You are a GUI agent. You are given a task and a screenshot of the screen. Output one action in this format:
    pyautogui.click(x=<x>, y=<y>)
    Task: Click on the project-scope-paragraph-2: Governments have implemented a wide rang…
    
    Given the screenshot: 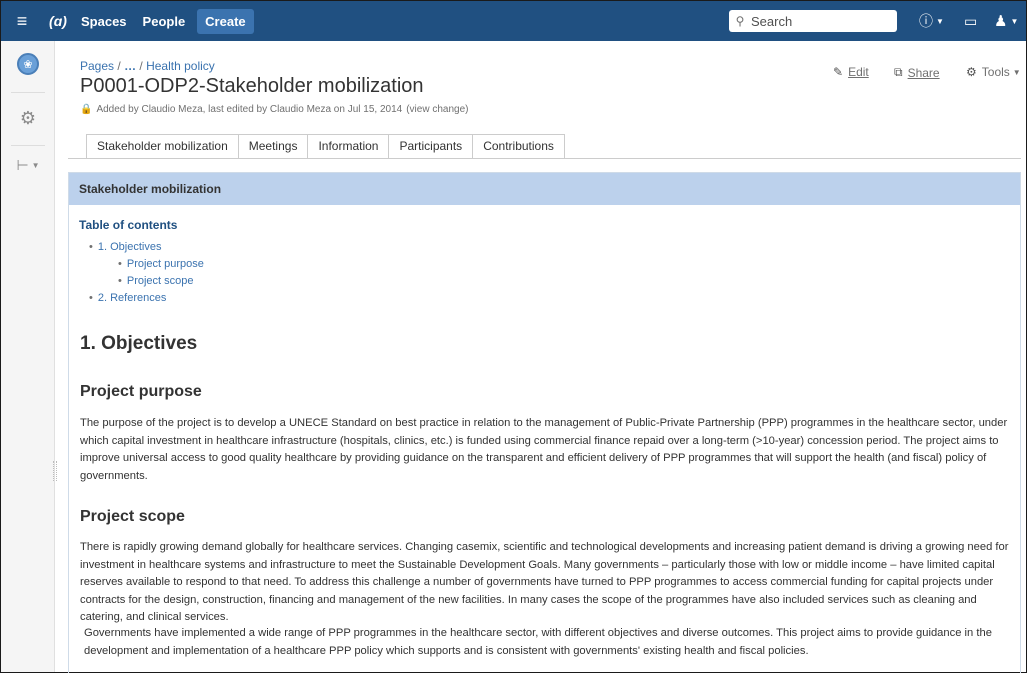 What is the action you would take?
    pyautogui.click(x=538, y=642)
    